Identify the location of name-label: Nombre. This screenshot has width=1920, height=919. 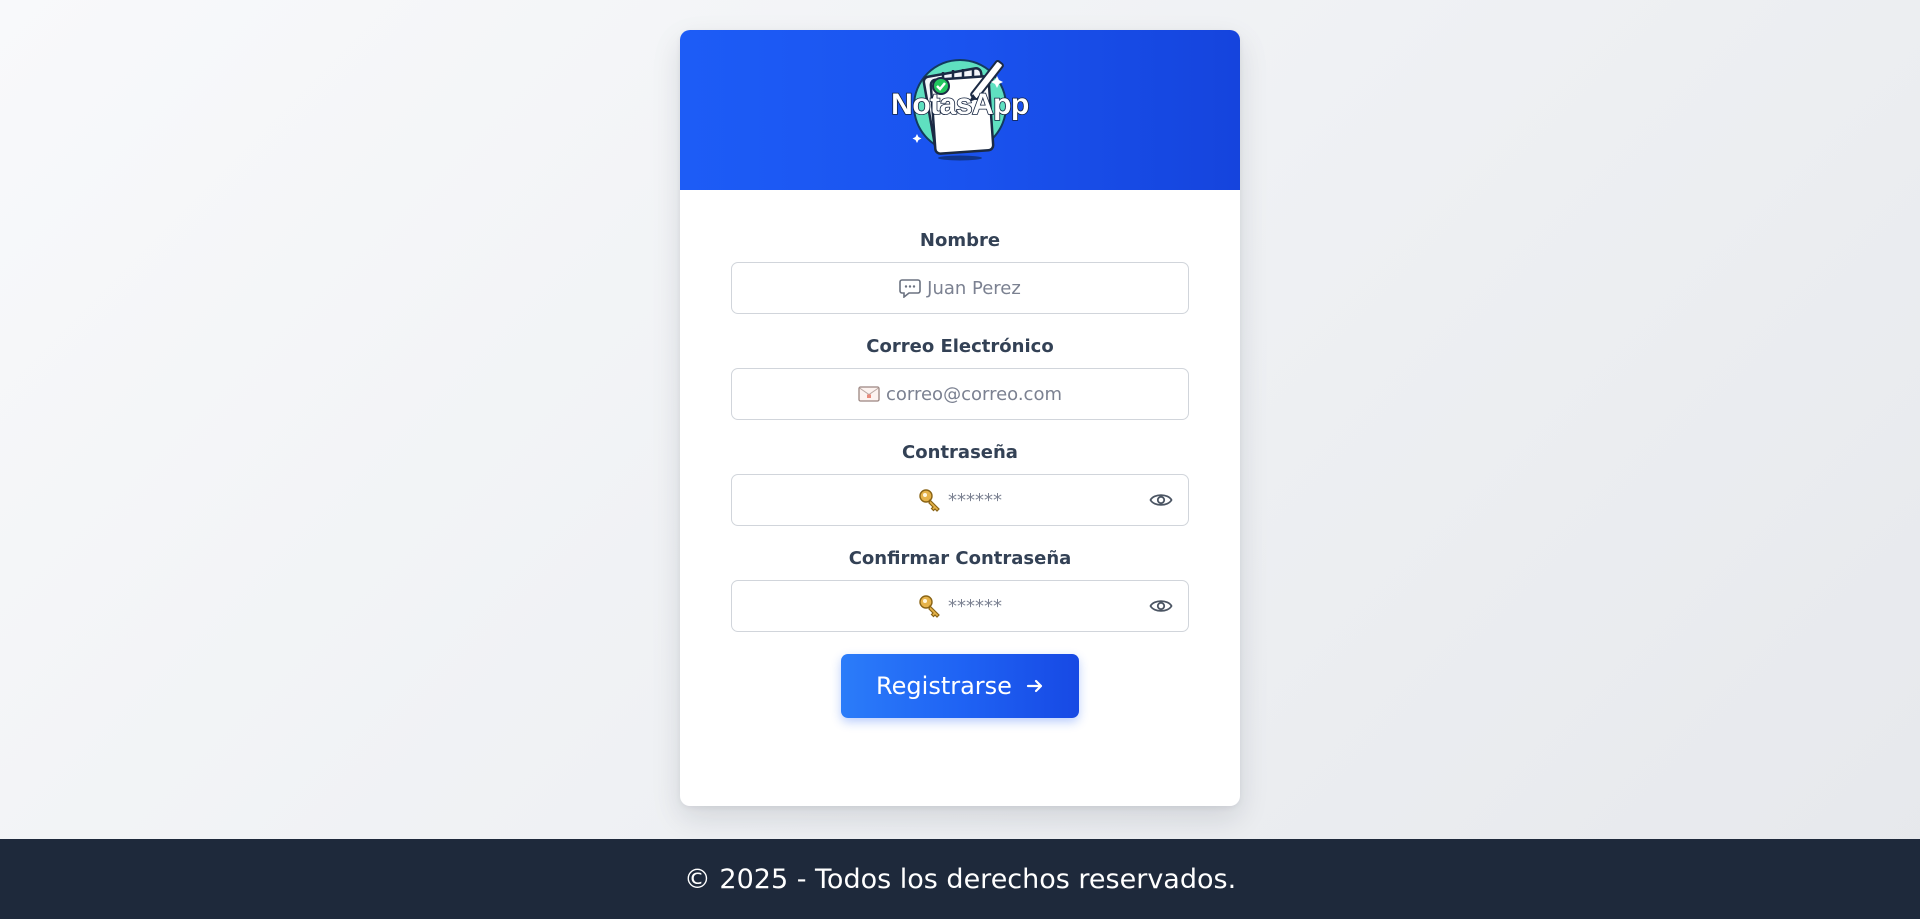
(960, 240).